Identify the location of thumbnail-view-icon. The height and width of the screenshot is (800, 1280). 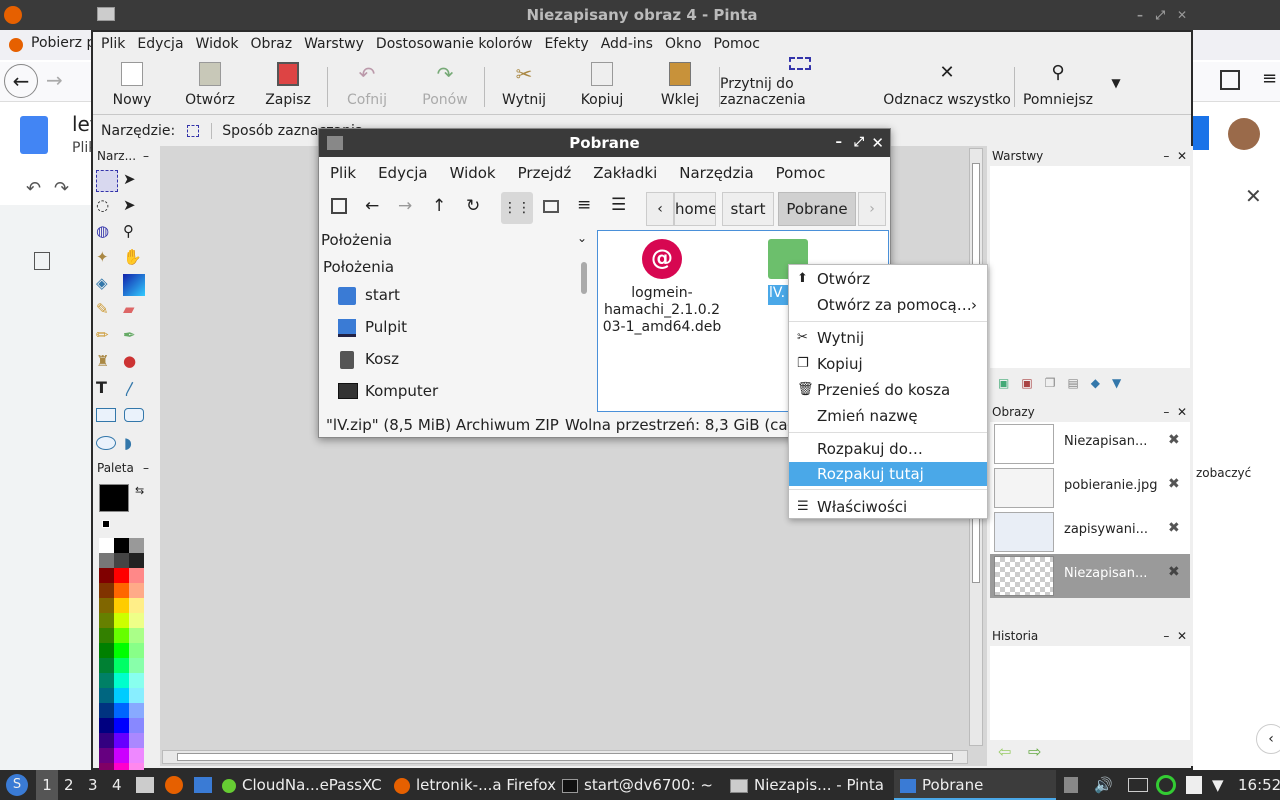
(551, 206).